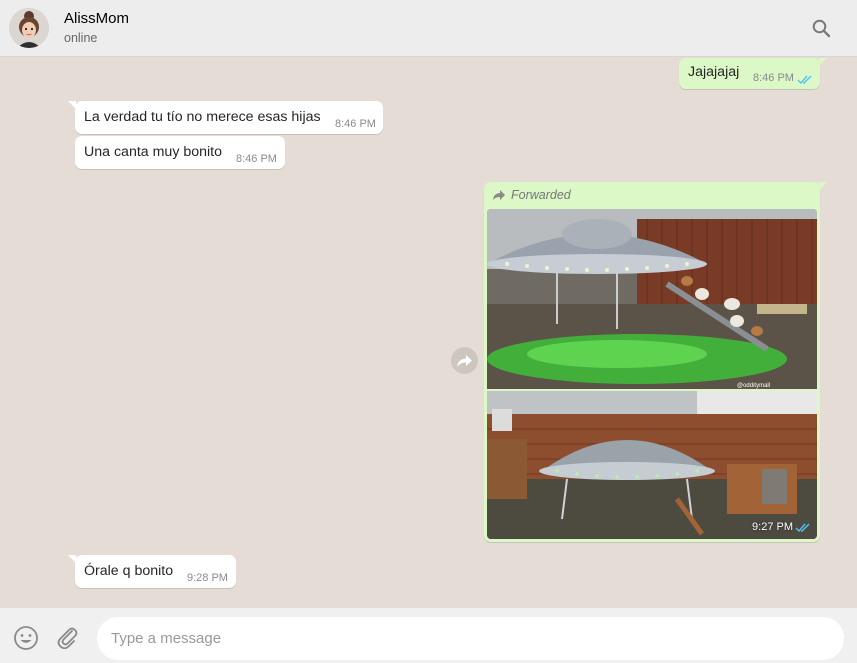  I want to click on forward-share-icon, so click(464, 360).